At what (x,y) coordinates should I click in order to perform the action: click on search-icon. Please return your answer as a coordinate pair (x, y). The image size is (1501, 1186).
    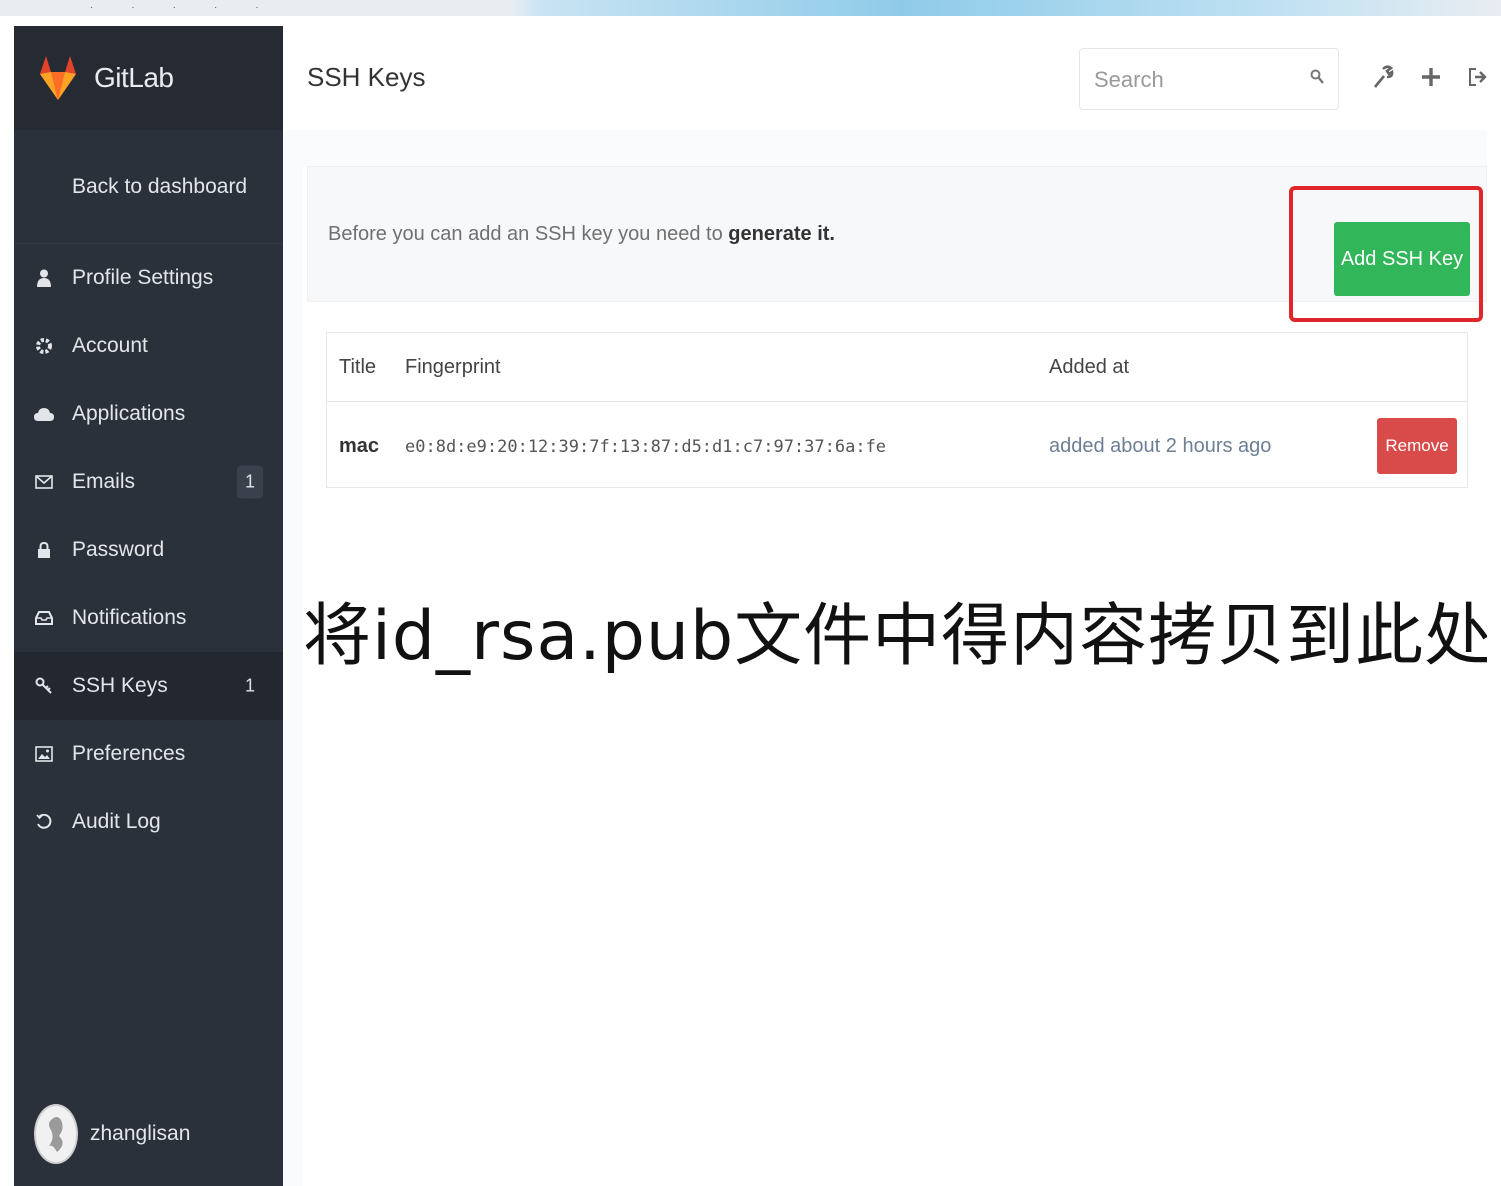
    Looking at the image, I should click on (1317, 79).